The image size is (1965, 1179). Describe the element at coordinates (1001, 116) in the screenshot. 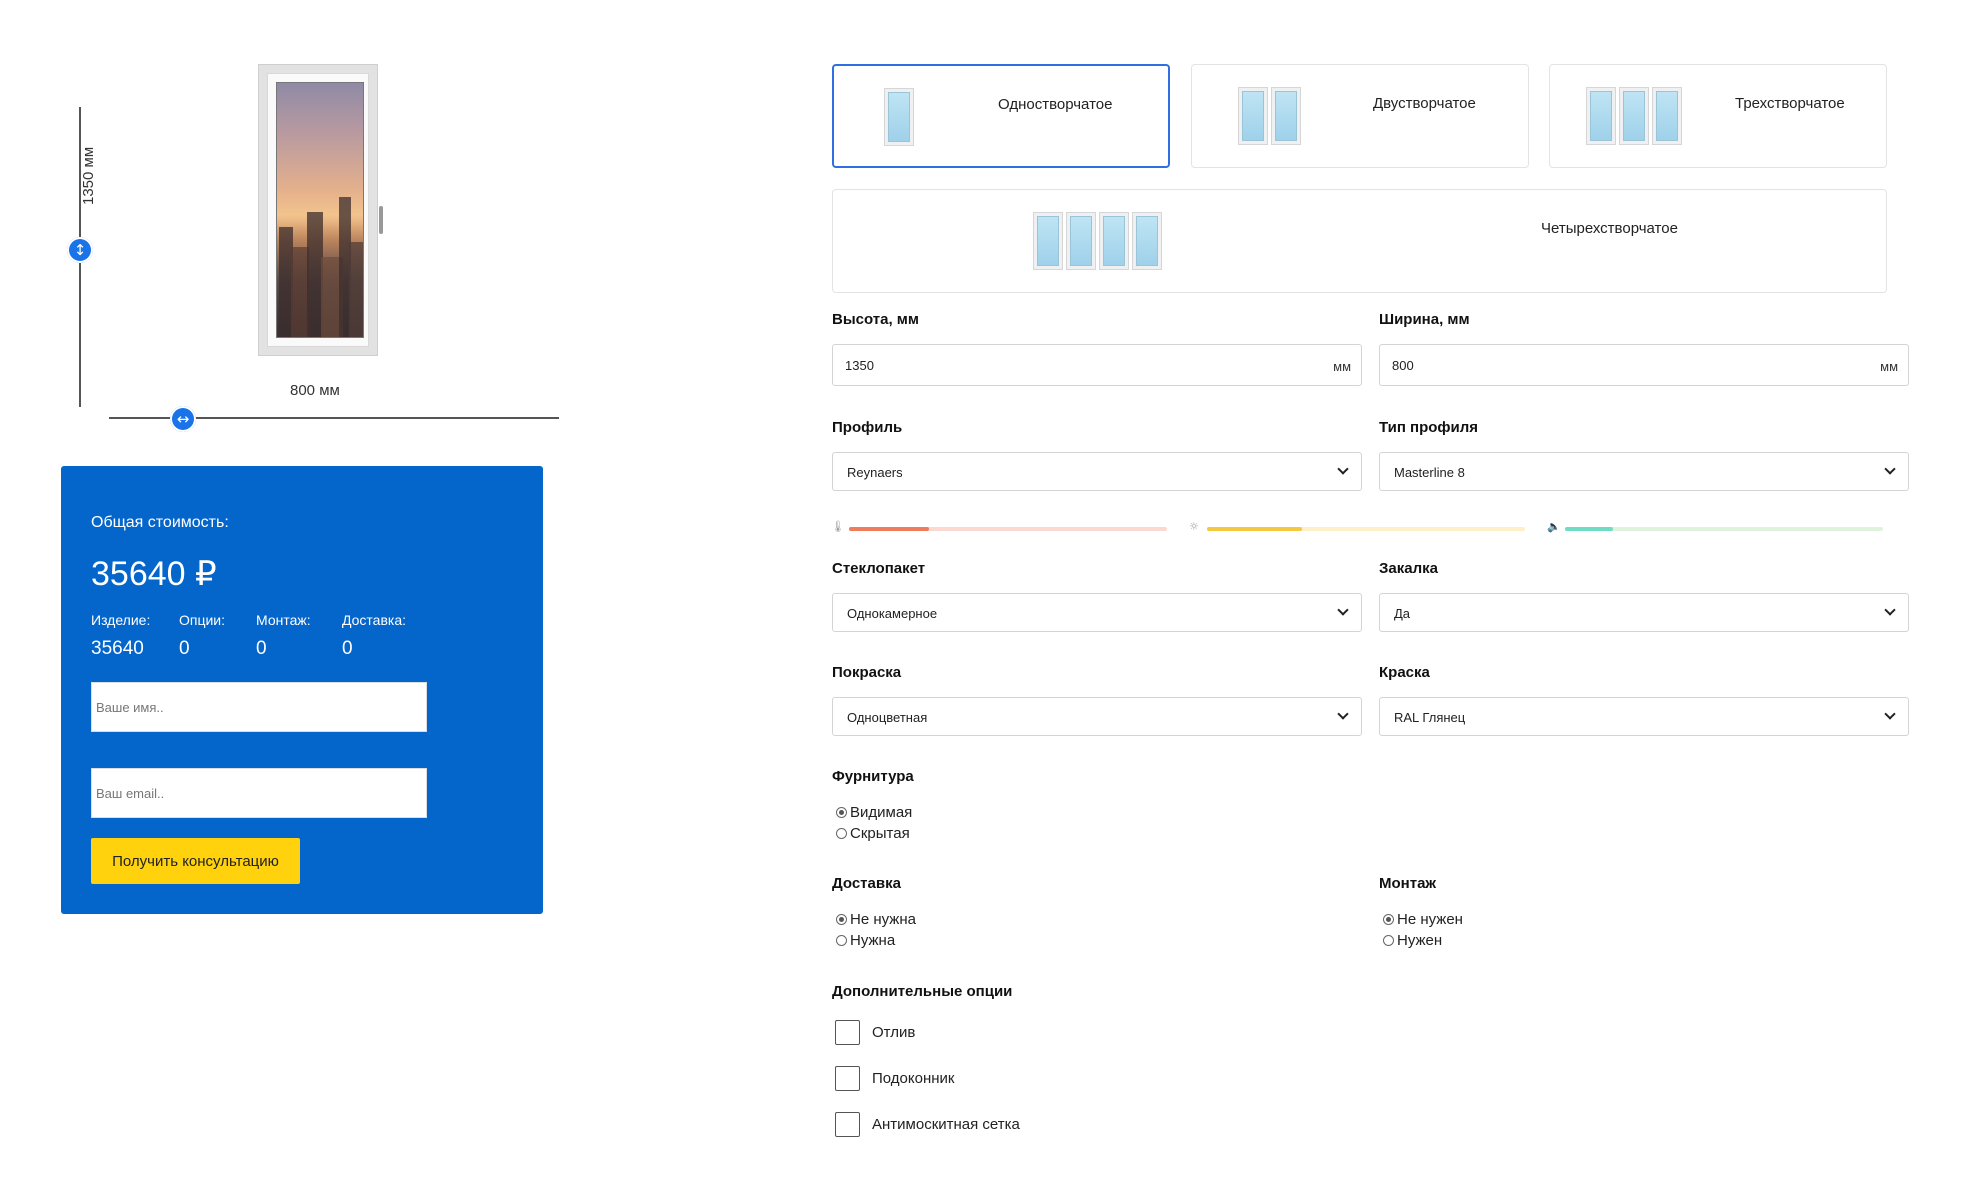

I see `window-type-single: Одностворчатое` at that location.